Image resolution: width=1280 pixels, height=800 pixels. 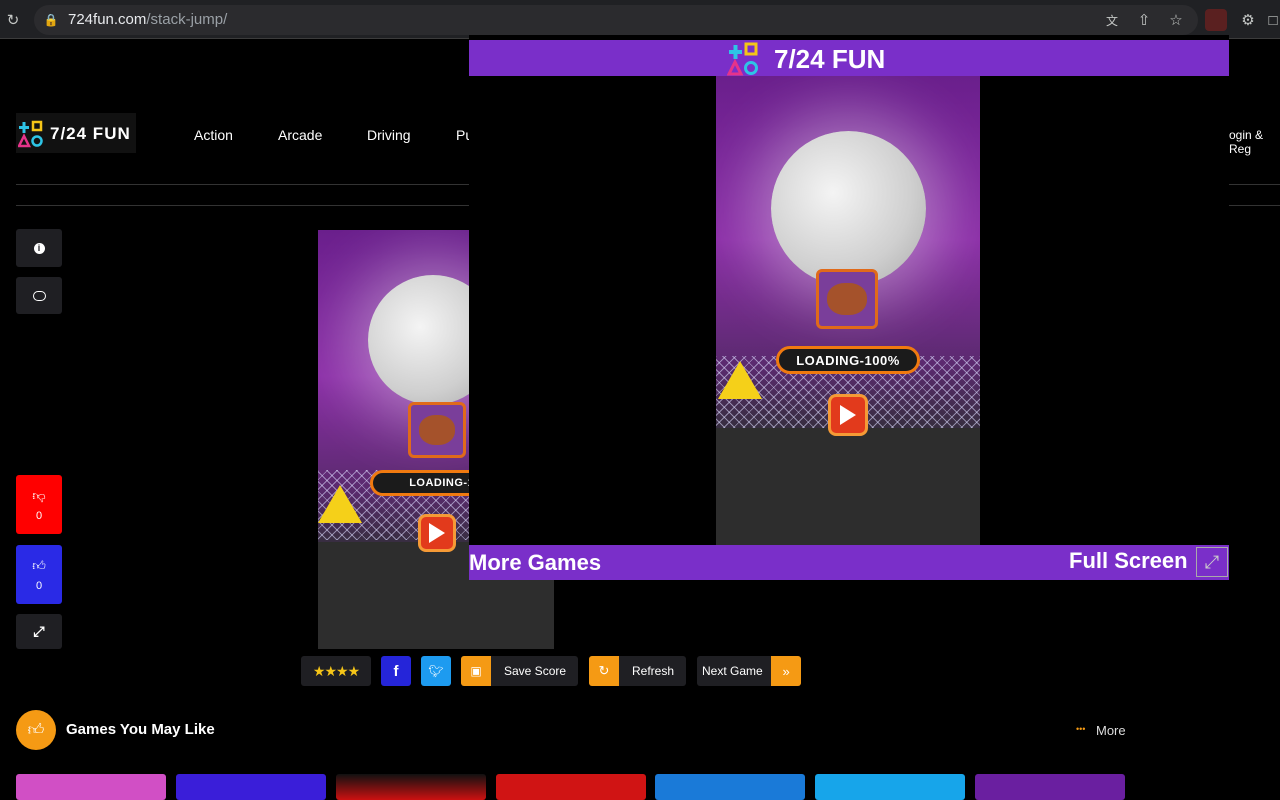 What do you see at coordinates (848, 486) in the screenshot?
I see `ground` at bounding box center [848, 486].